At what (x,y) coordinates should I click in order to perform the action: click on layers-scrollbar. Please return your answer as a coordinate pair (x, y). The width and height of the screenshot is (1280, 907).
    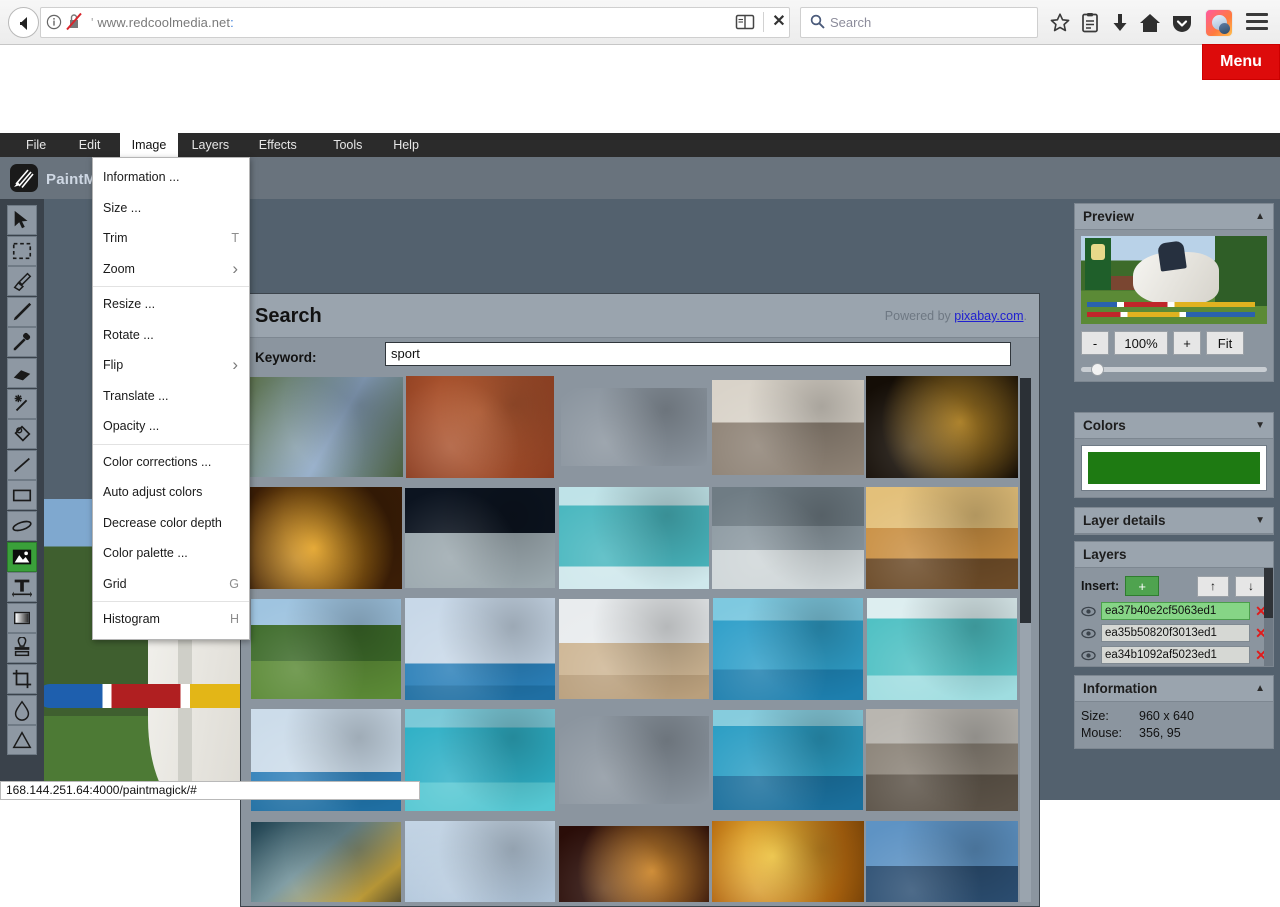
    Looking at the image, I should click on (1268, 617).